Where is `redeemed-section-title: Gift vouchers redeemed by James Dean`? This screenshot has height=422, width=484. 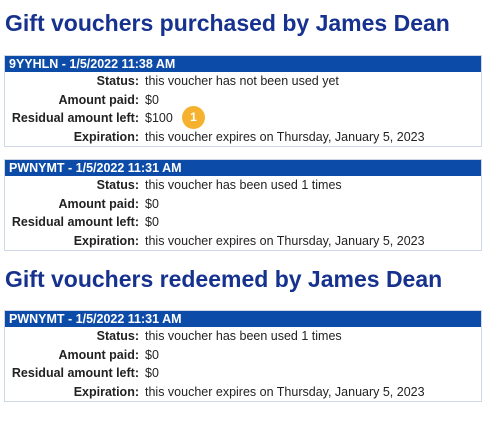
redeemed-section-title: Gift vouchers redeemed by James Dean is located at coordinates (224, 279).